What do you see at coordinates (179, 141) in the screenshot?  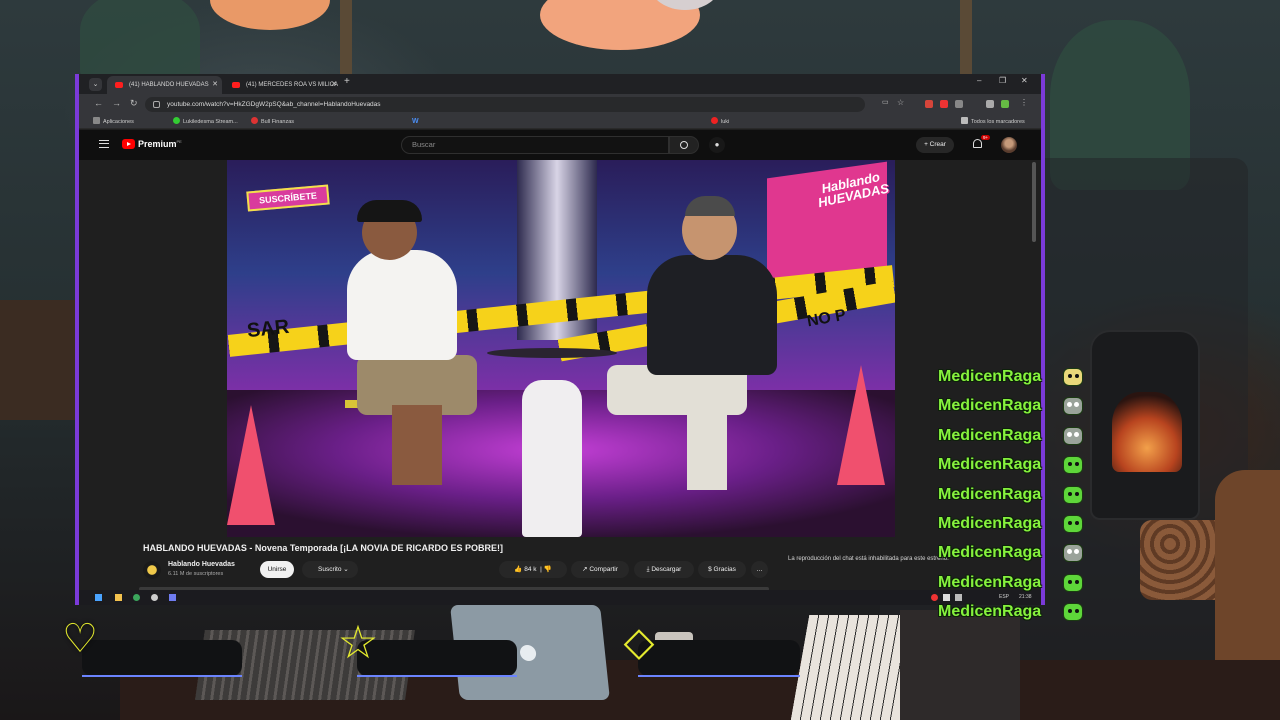 I see `logo-region: PE` at bounding box center [179, 141].